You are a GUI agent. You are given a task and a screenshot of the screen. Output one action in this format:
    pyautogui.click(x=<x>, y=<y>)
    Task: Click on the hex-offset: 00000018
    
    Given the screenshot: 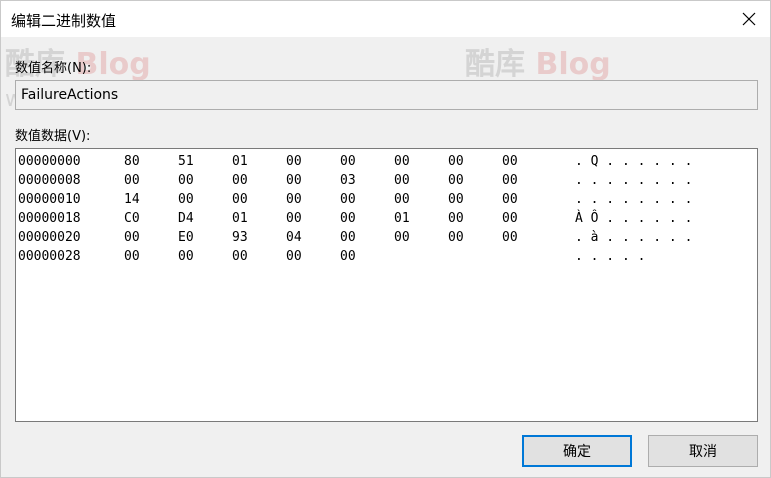 What is the action you would take?
    pyautogui.click(x=49, y=218)
    